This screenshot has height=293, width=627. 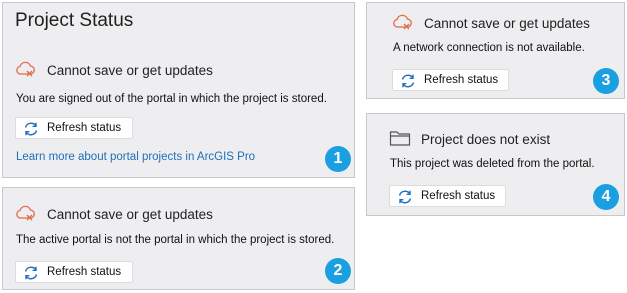 I want to click on callout-badge-1: 1, so click(x=338, y=159).